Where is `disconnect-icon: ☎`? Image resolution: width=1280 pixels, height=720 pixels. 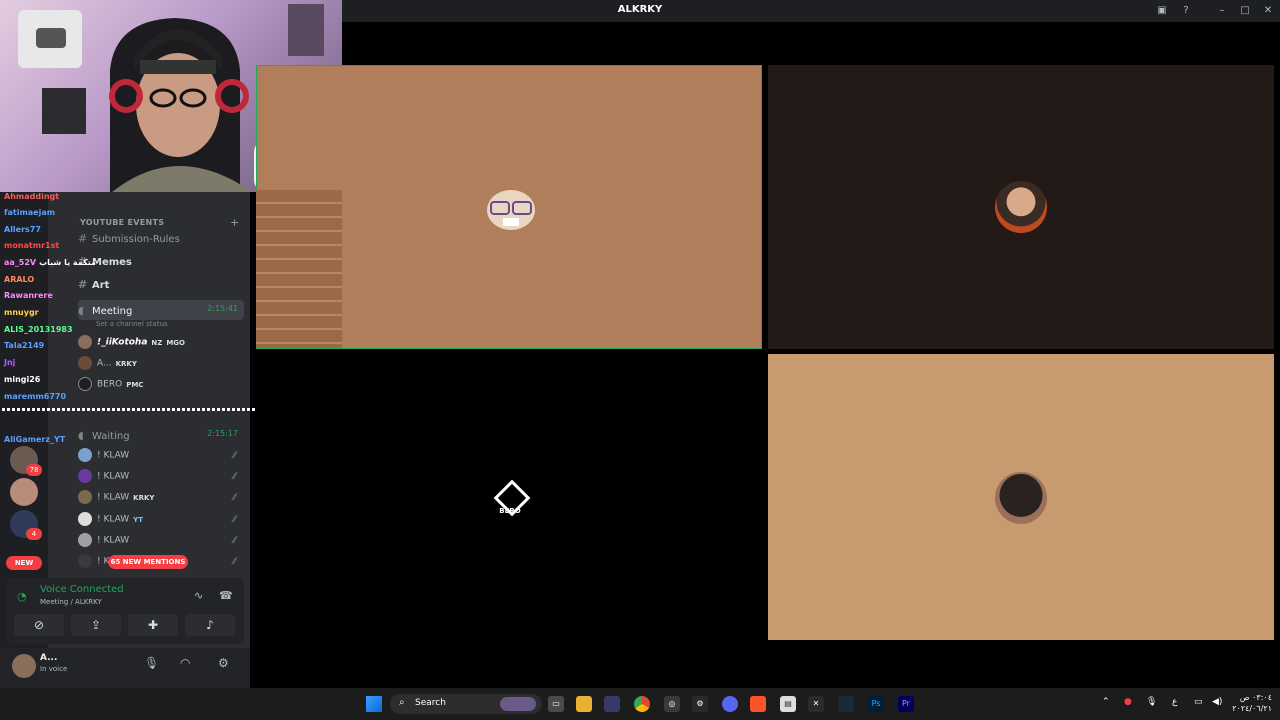
disconnect-icon: ☎ is located at coordinates (226, 595).